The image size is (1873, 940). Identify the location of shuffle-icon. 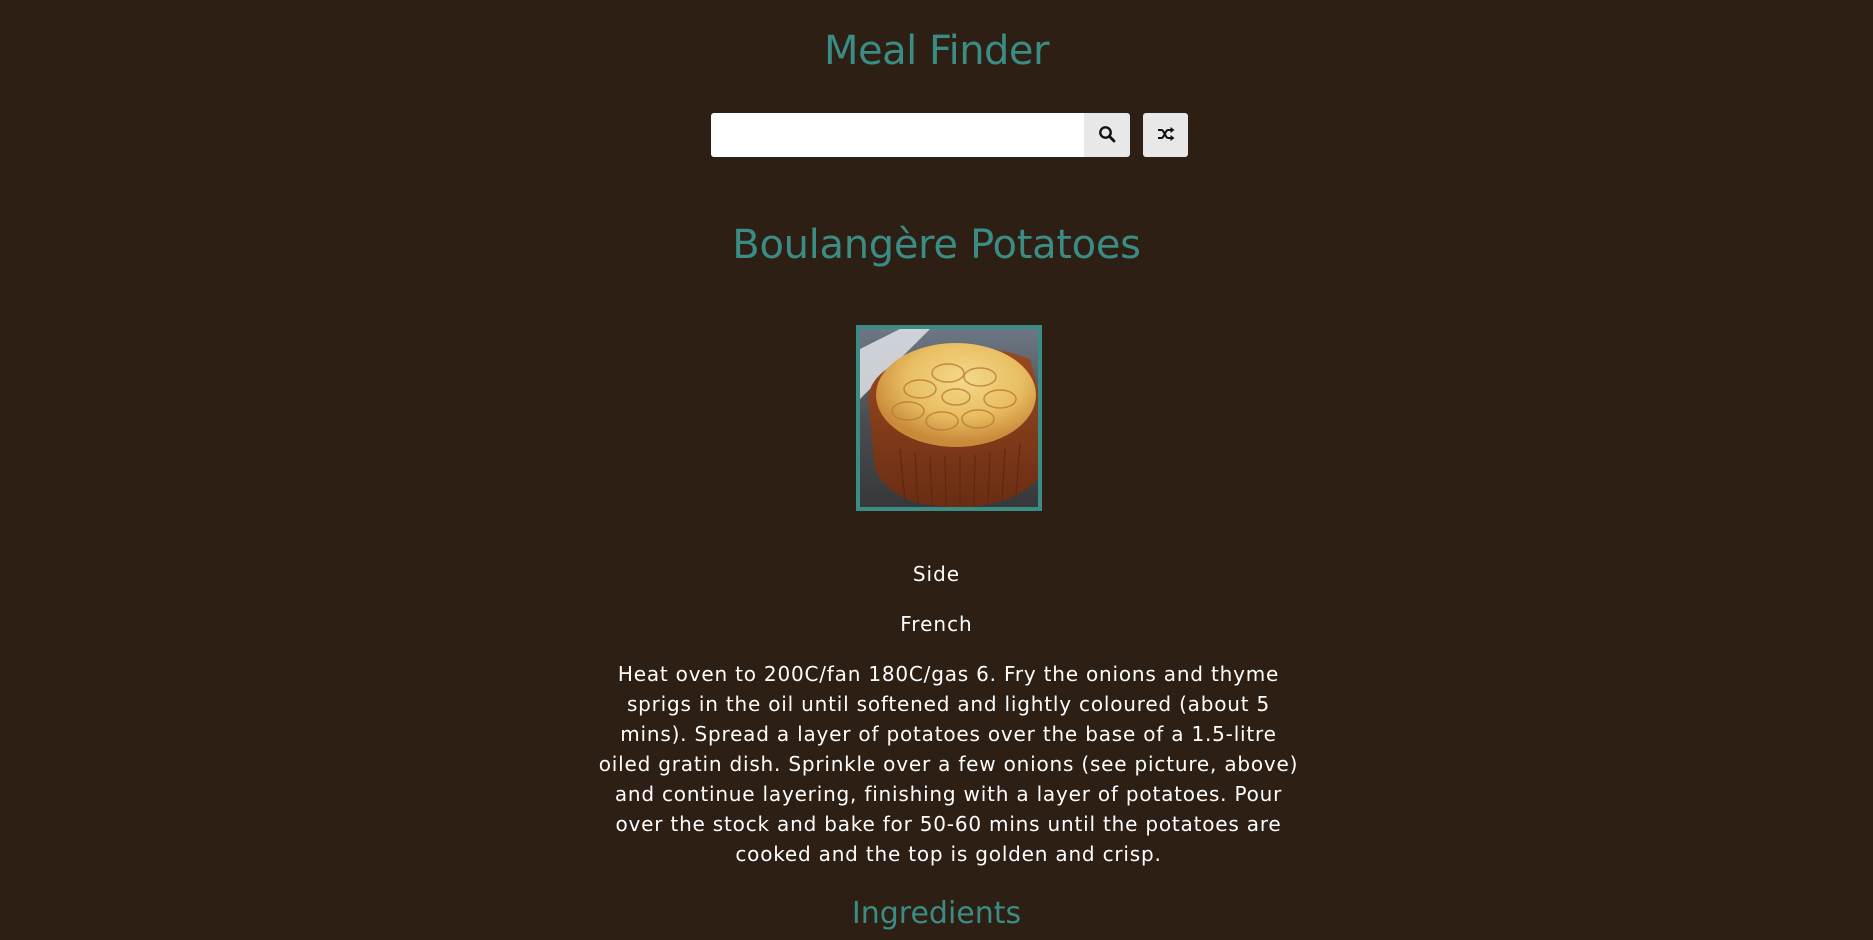
(1166, 135).